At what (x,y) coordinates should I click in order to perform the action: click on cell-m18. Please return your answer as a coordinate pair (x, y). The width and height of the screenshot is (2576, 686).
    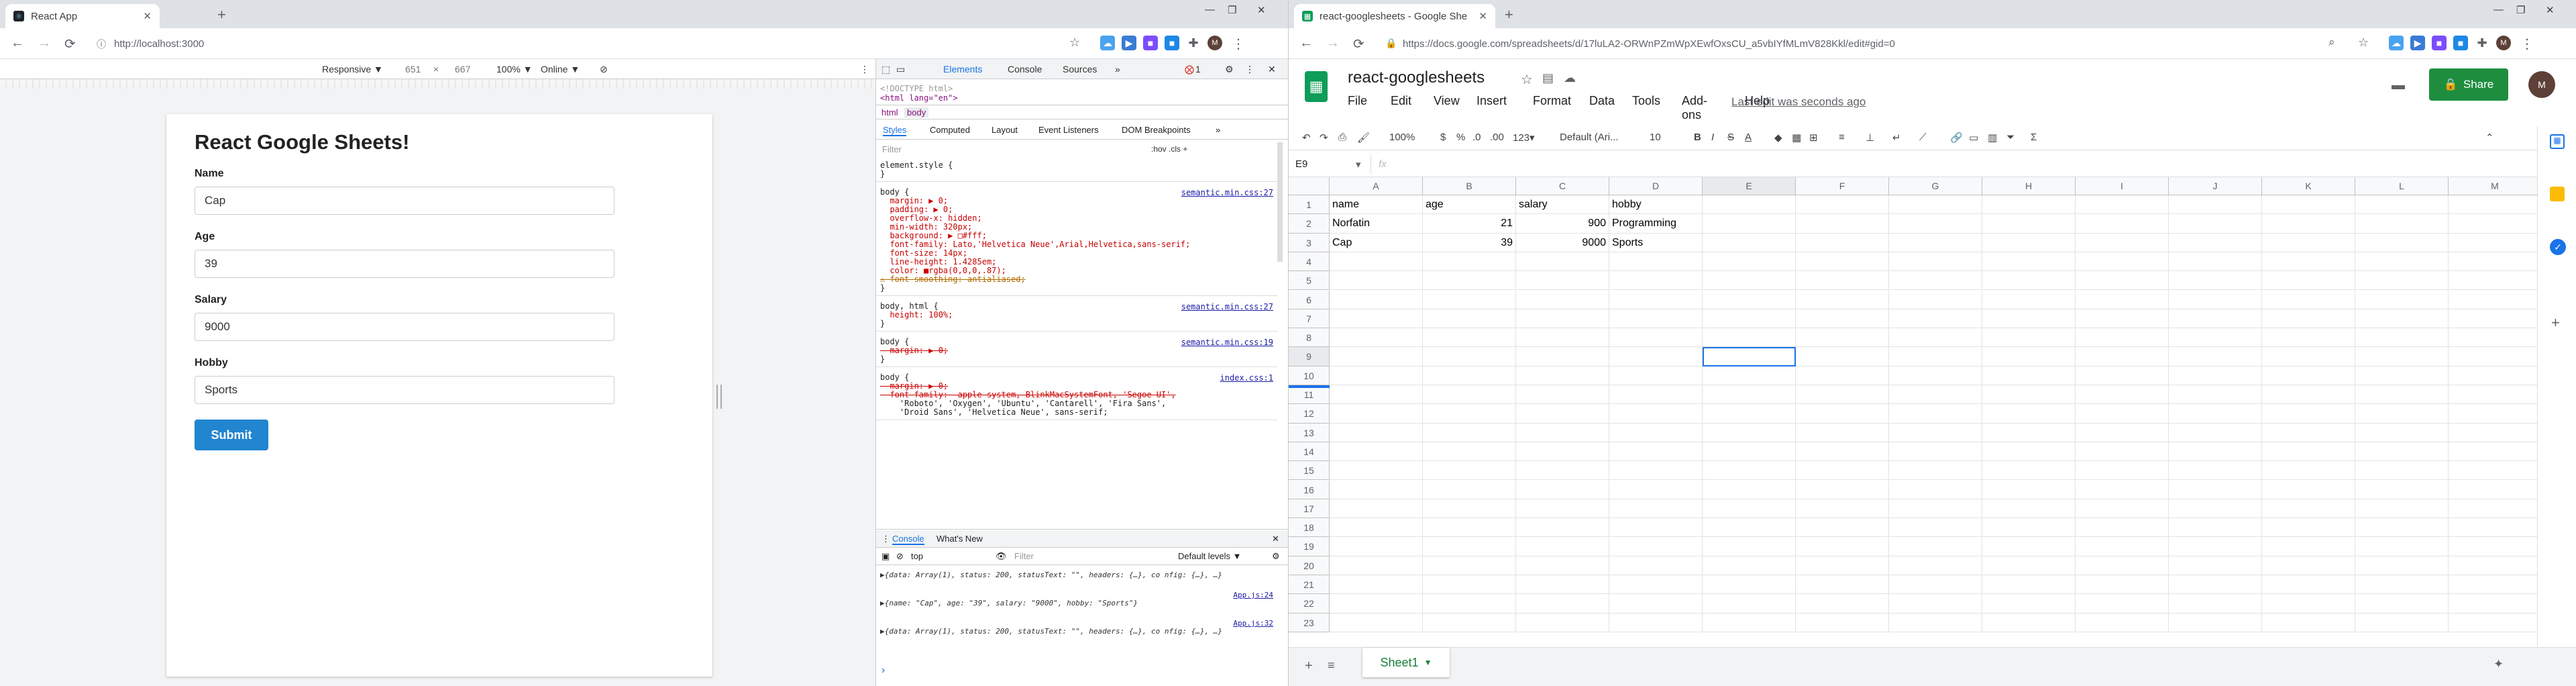
    Looking at the image, I should click on (2495, 528).